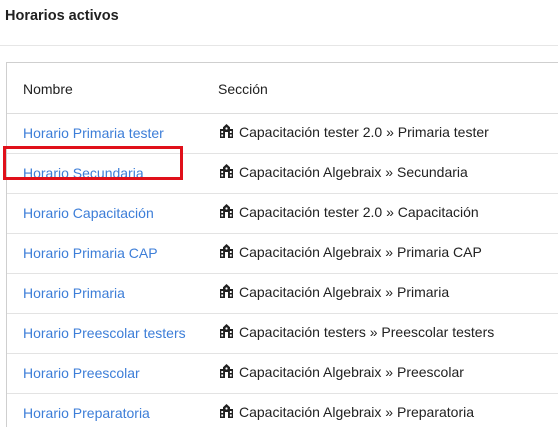 The width and height of the screenshot is (558, 427). What do you see at coordinates (357, 412) in the screenshot?
I see `section-text: Capacitación Algebraix » Preparatoria` at bounding box center [357, 412].